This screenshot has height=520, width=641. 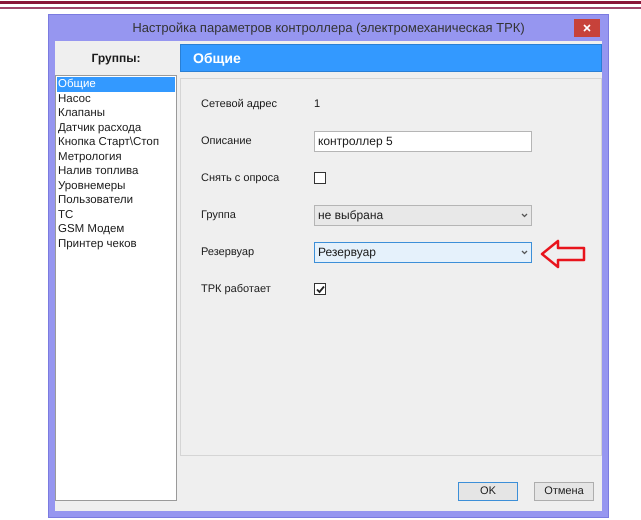 I want to click on check-icon, so click(x=320, y=289).